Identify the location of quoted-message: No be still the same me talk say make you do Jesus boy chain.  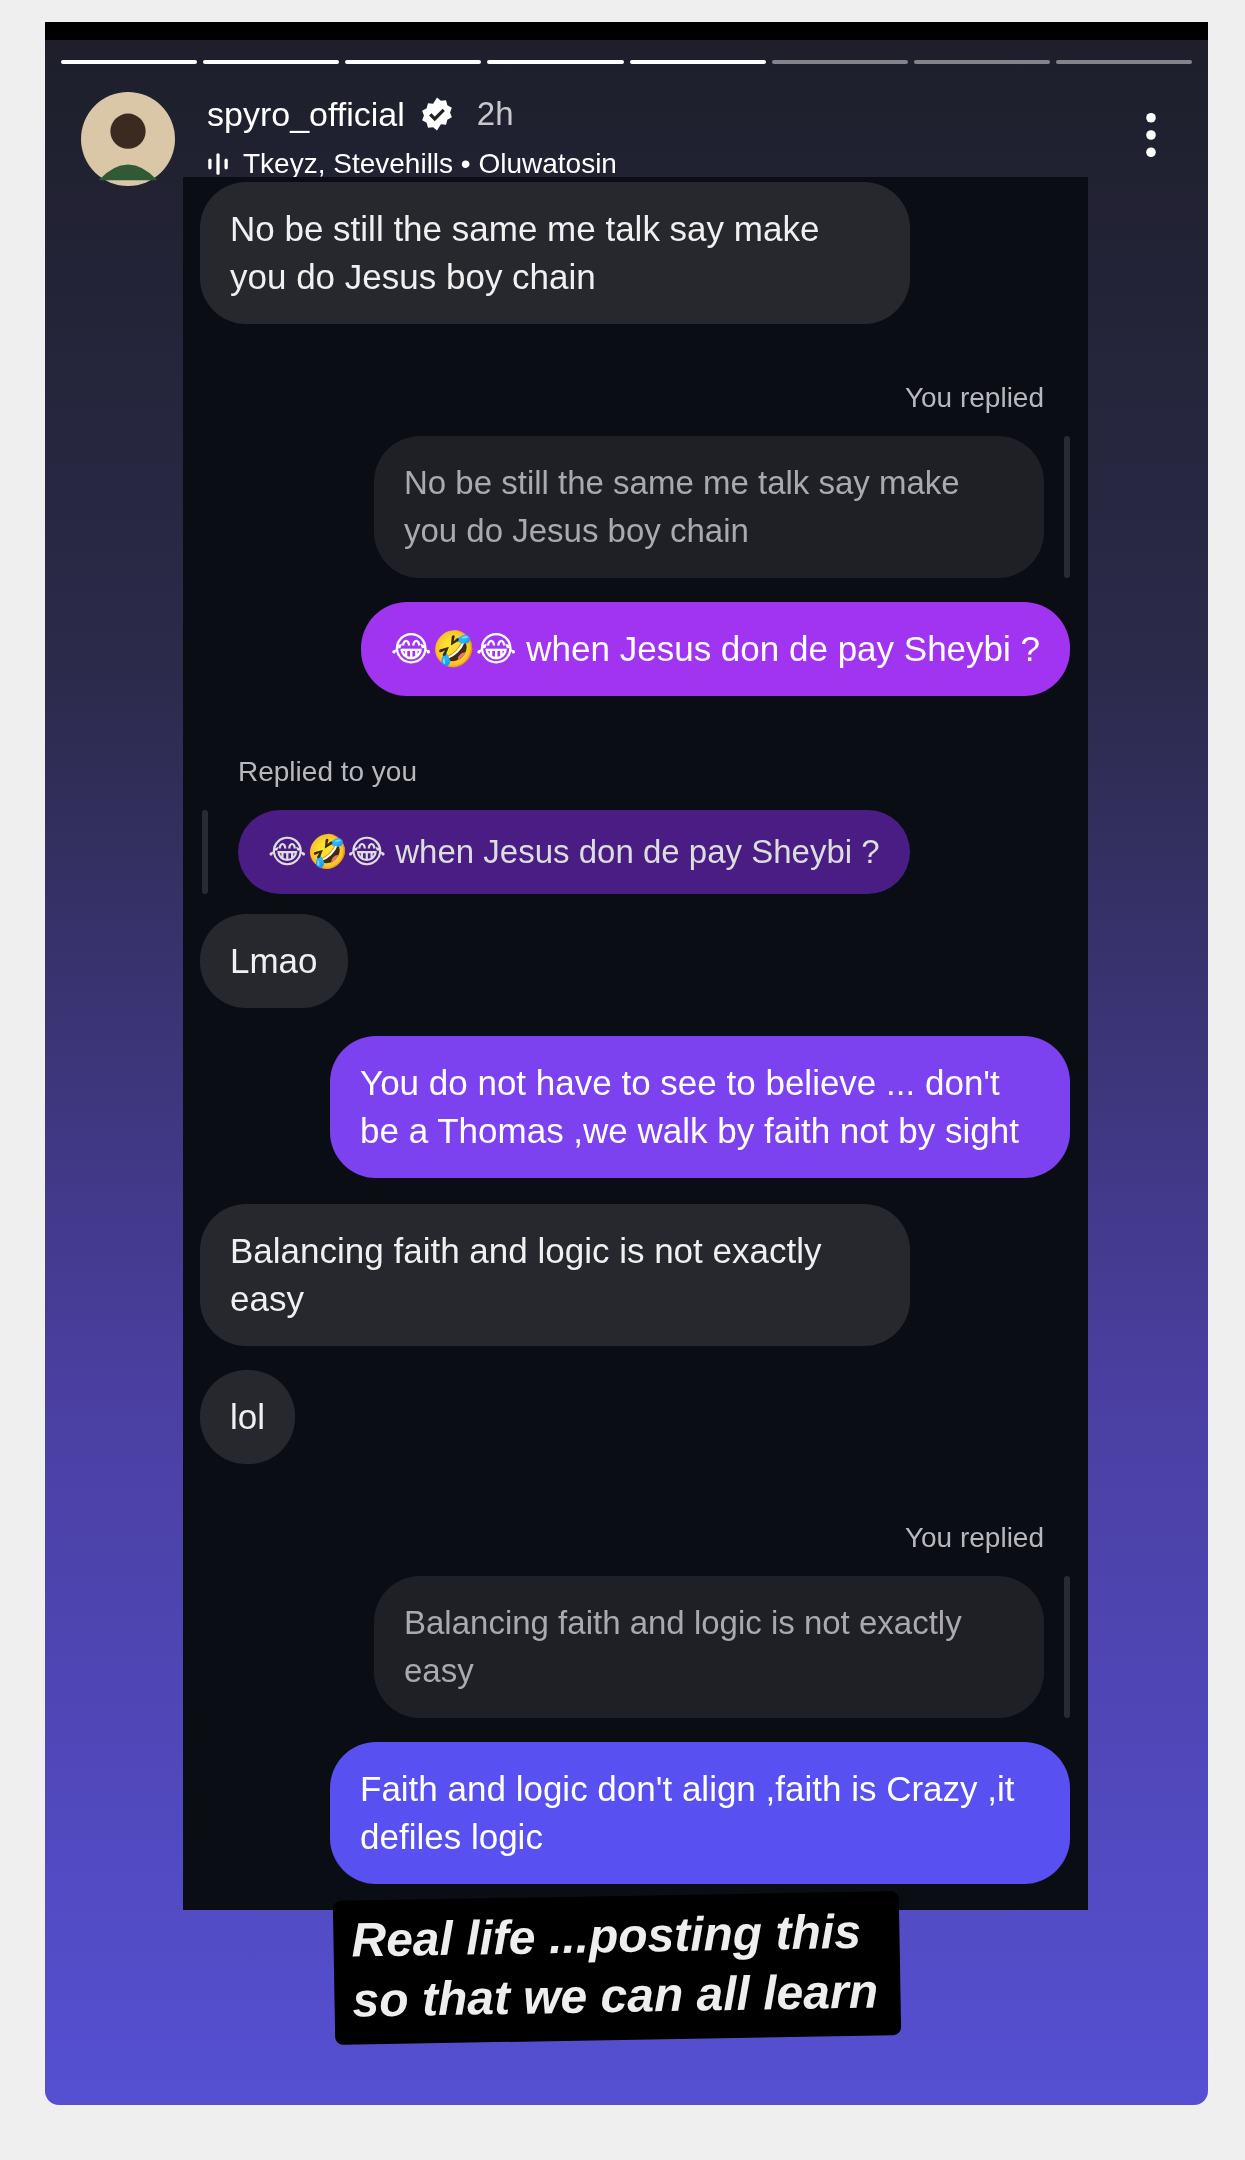
(709, 507).